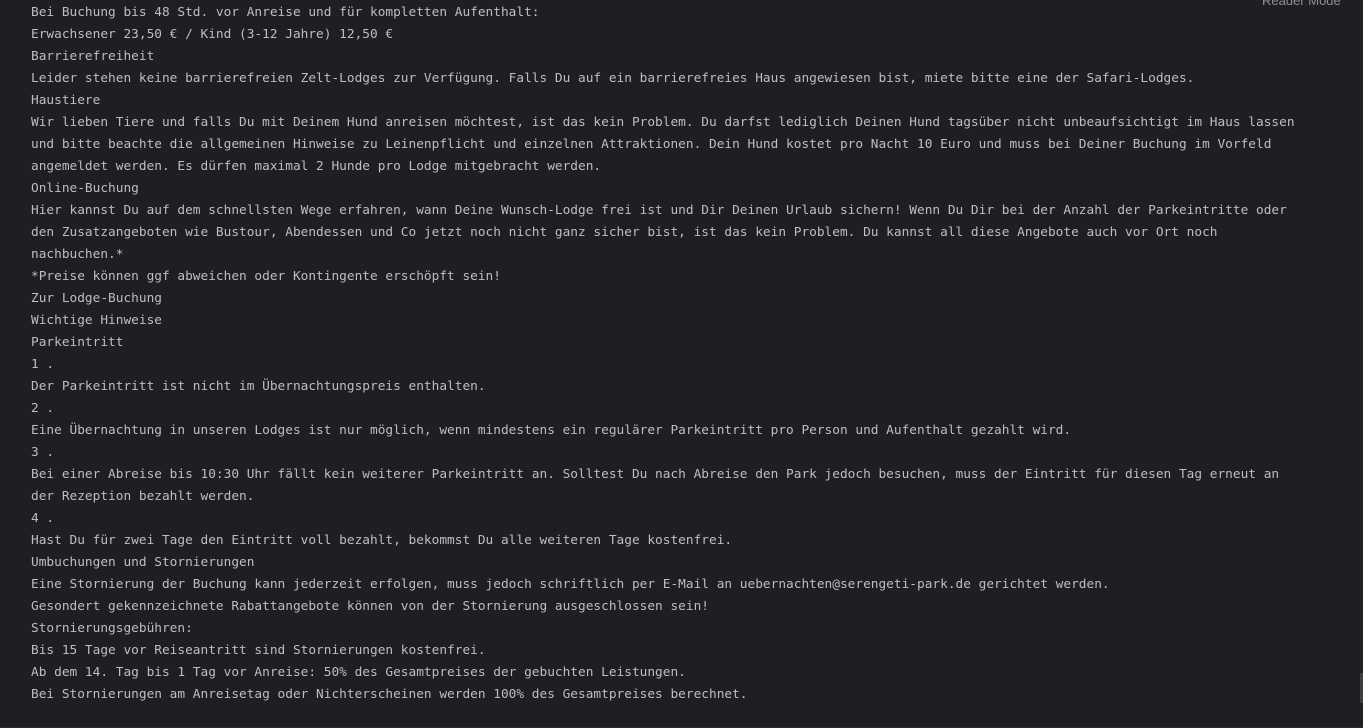 The width and height of the screenshot is (1363, 728). What do you see at coordinates (85, 188) in the screenshot?
I see `text-line: Online-Buchung` at bounding box center [85, 188].